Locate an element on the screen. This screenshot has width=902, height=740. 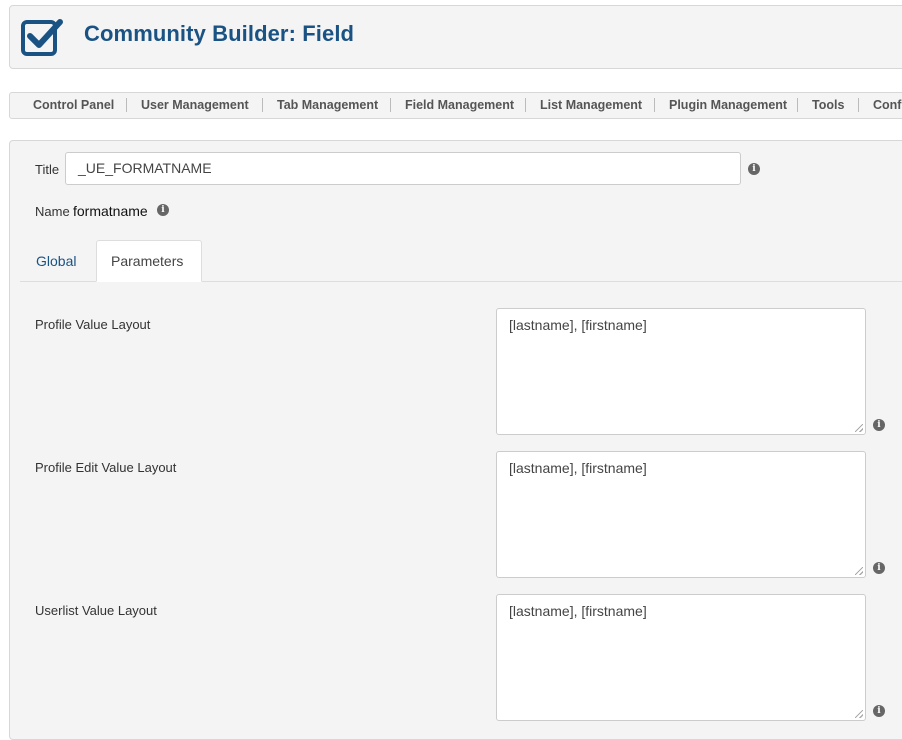
nav-tools: Tools is located at coordinates (828, 105).